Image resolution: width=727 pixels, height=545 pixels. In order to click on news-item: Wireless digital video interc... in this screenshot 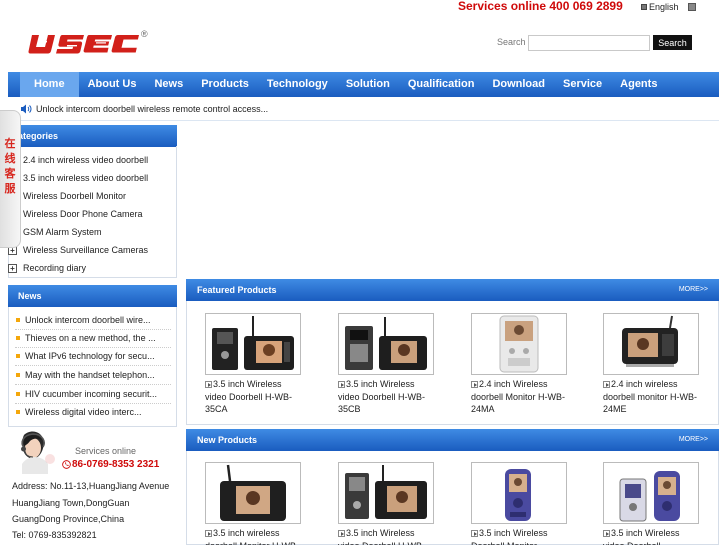, I will do `click(79, 412)`.